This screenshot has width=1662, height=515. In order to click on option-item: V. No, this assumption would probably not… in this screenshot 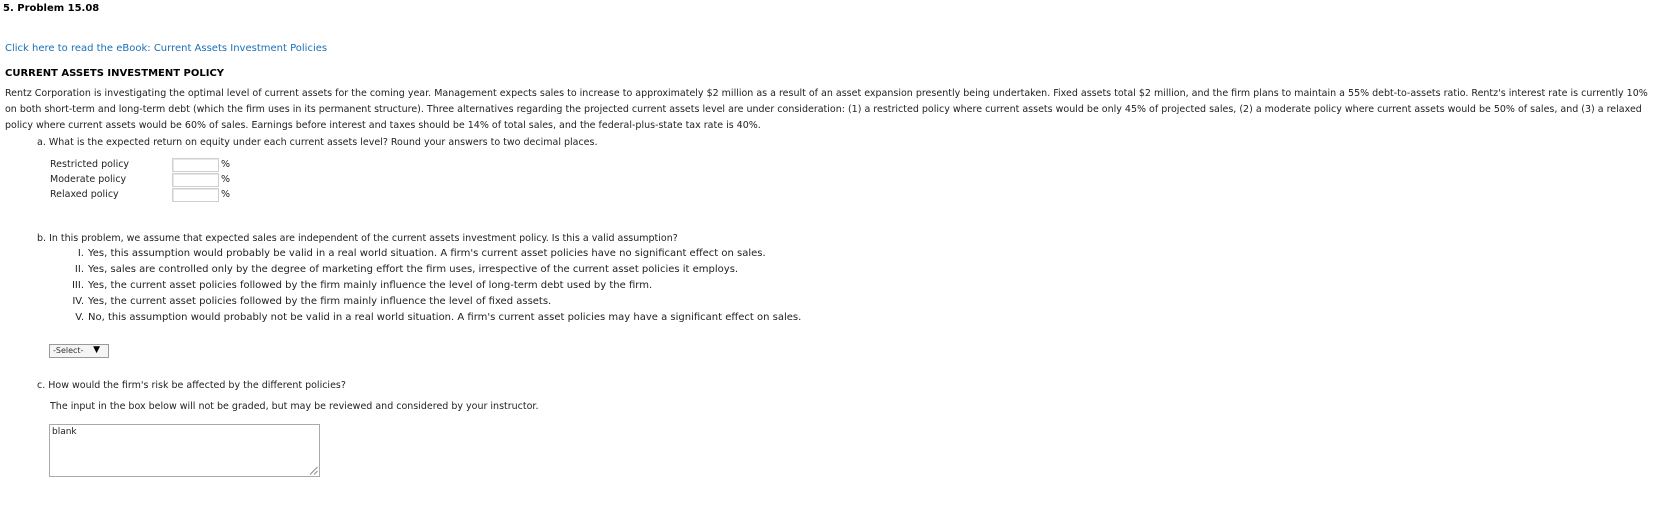, I will do `click(425, 317)`.